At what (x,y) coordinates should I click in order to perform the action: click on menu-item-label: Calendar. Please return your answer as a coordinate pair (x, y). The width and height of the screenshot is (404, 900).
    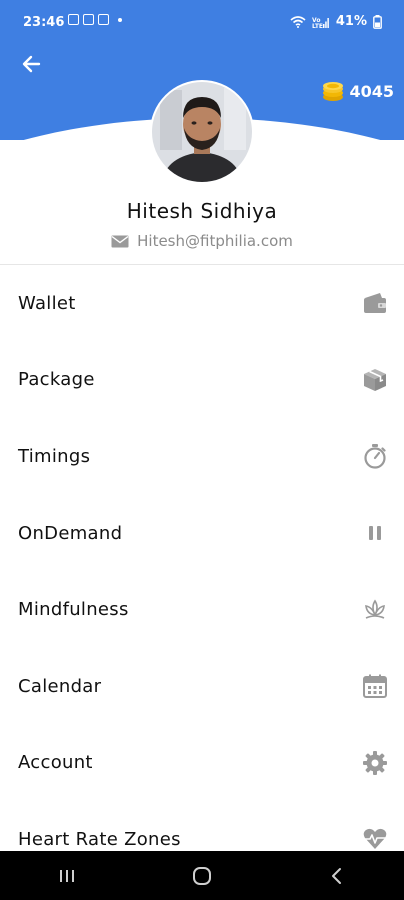
    Looking at the image, I should click on (60, 686).